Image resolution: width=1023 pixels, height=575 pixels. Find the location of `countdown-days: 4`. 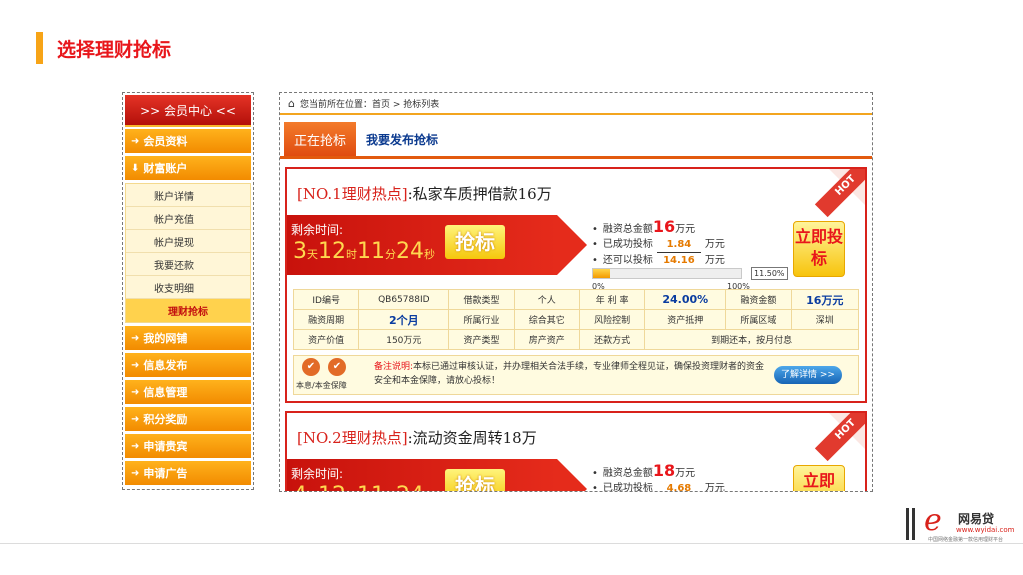

countdown-days: 4 is located at coordinates (300, 487).